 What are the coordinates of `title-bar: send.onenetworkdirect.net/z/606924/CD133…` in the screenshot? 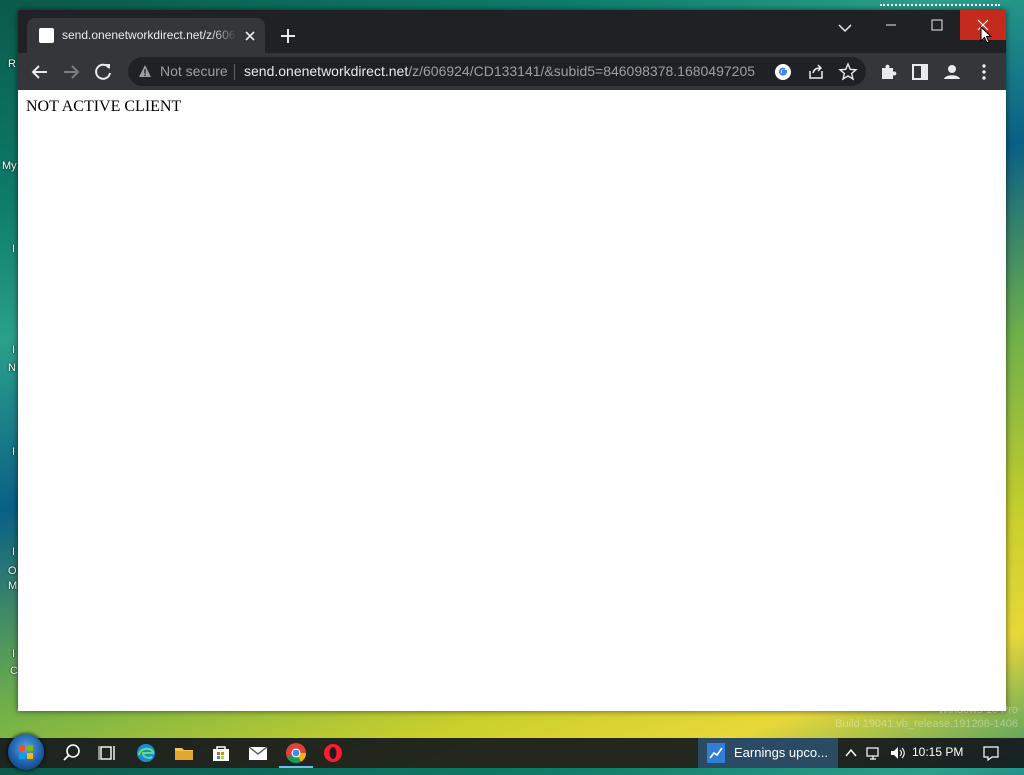 It's located at (512, 28).